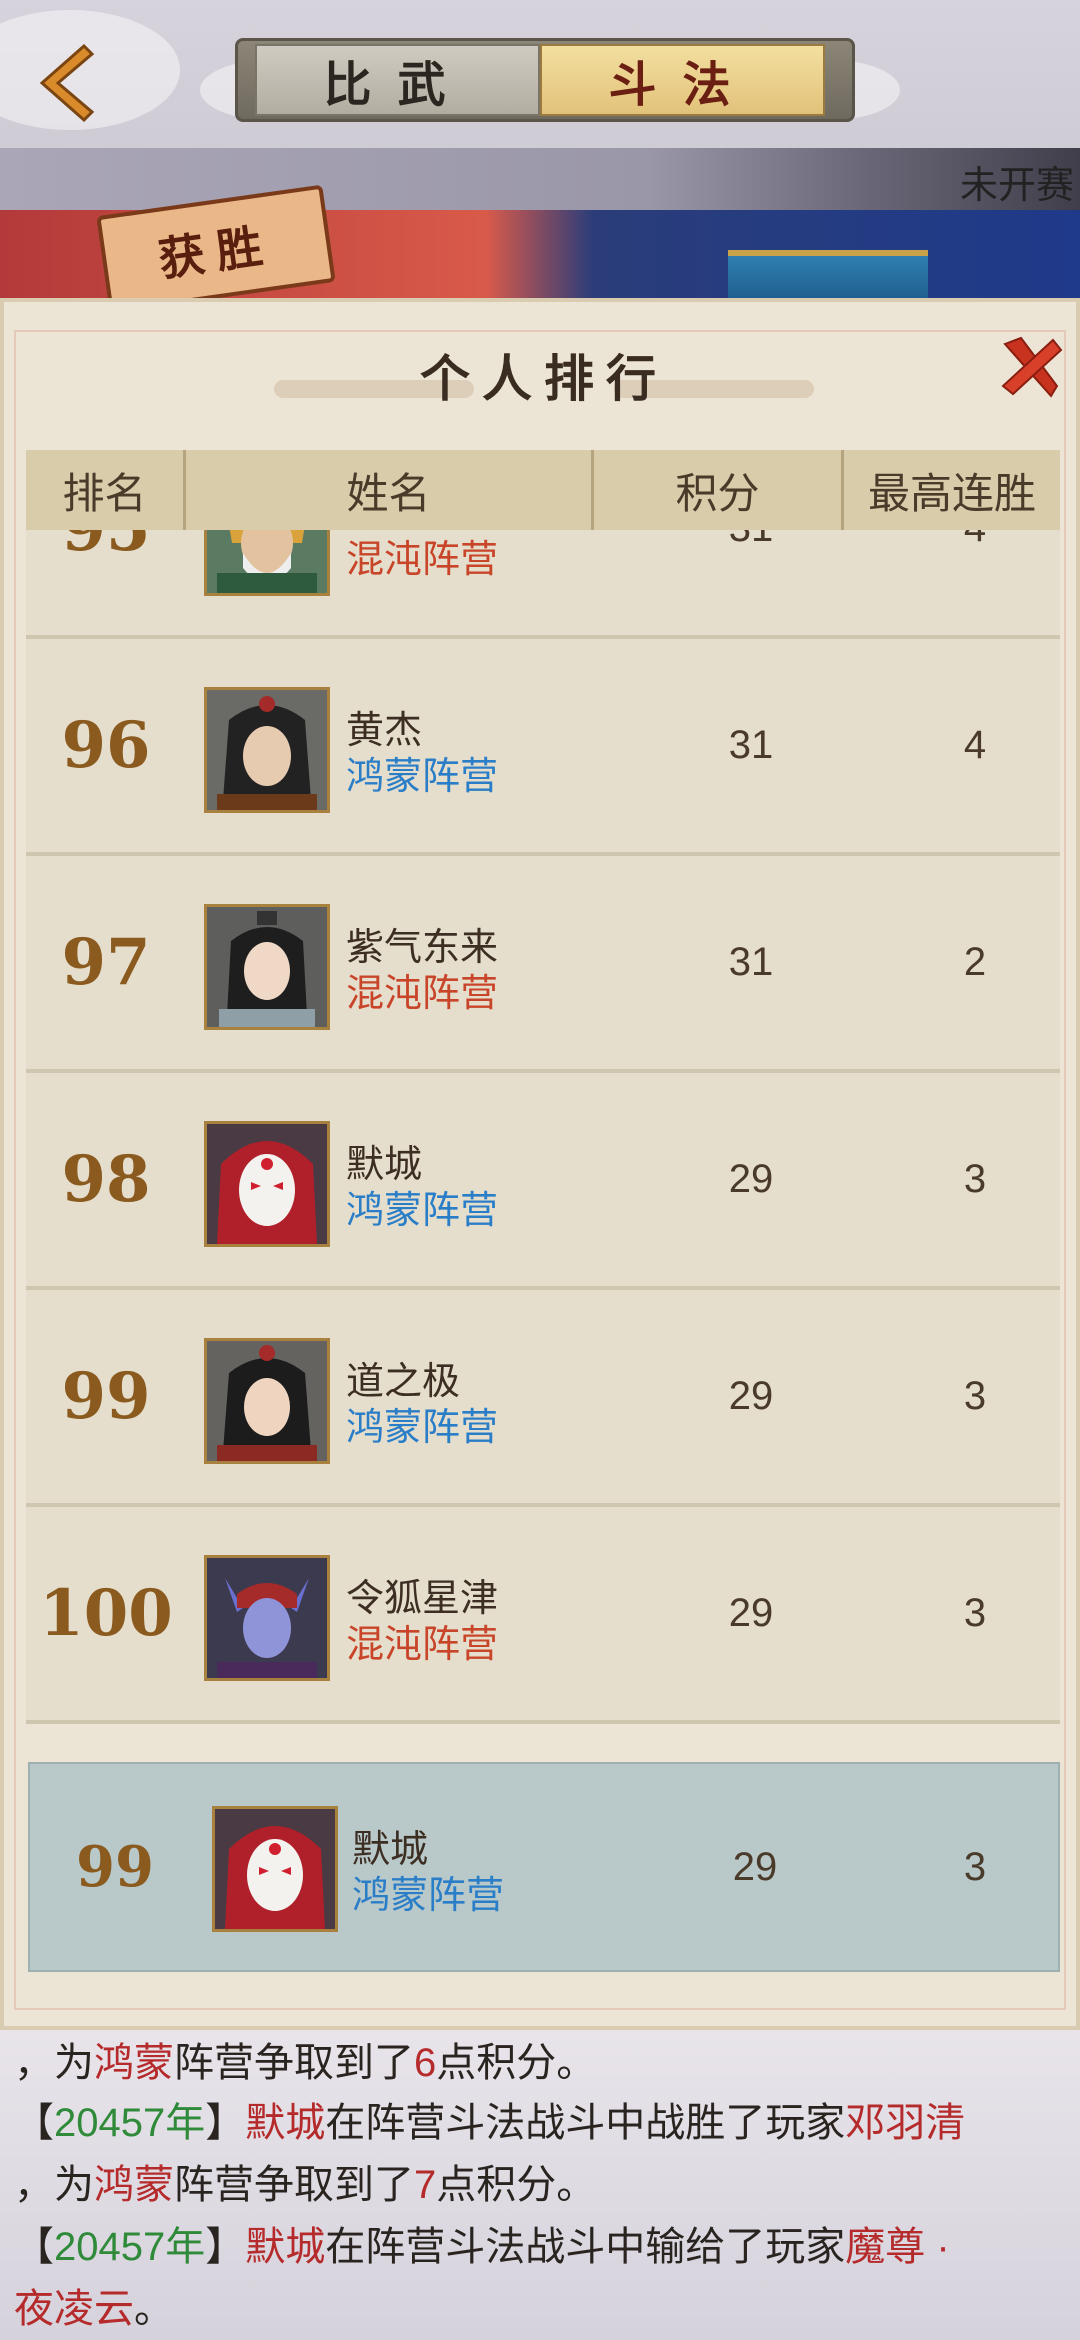 The height and width of the screenshot is (2340, 1080). I want to click on back-arrow-icon, so click(67, 83).